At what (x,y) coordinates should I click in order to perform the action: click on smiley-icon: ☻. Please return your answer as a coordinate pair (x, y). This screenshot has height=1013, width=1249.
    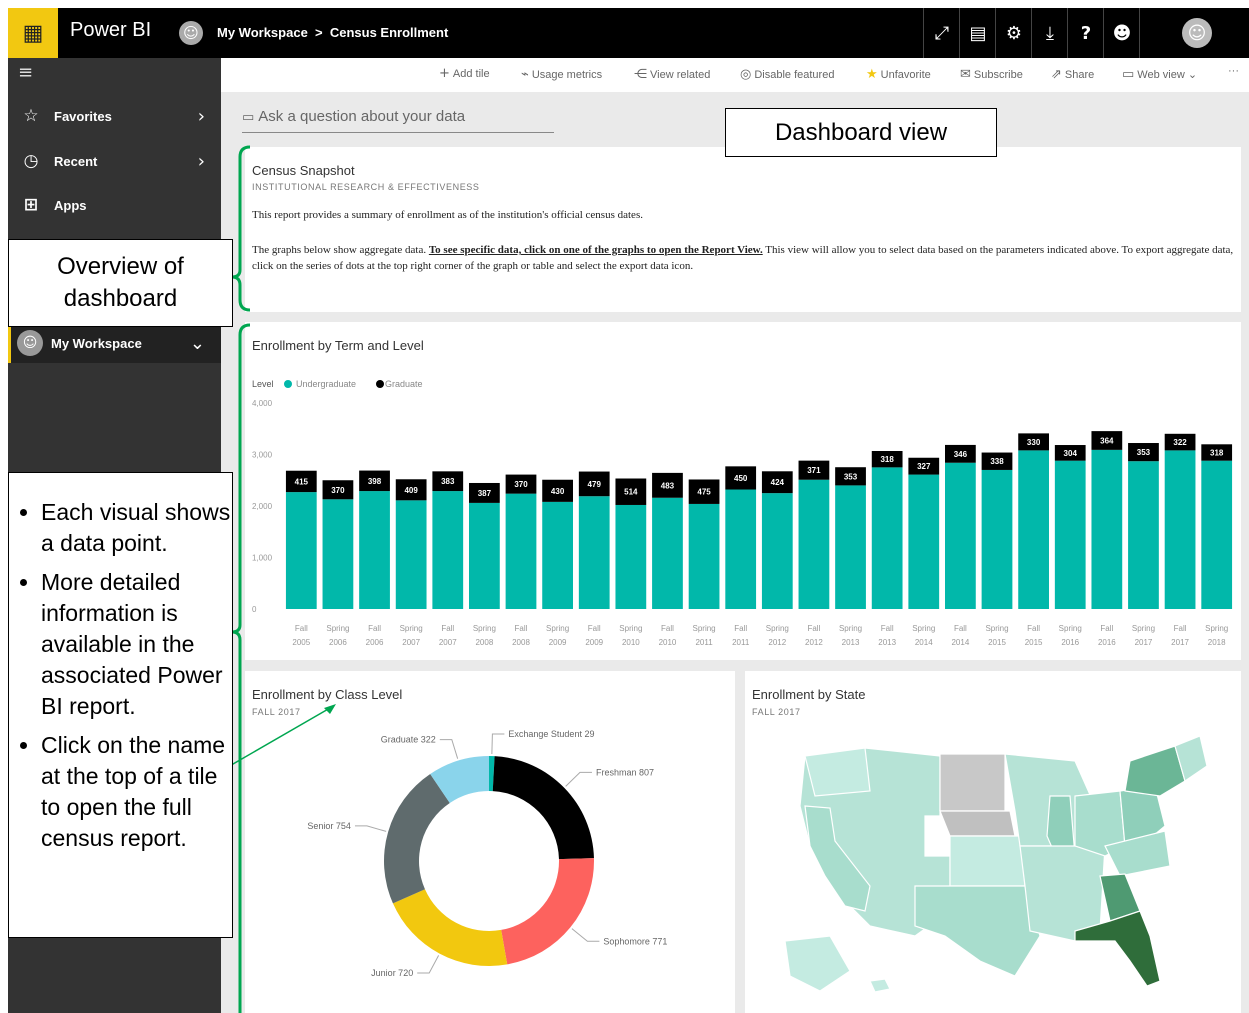
    Looking at the image, I should click on (1121, 33).